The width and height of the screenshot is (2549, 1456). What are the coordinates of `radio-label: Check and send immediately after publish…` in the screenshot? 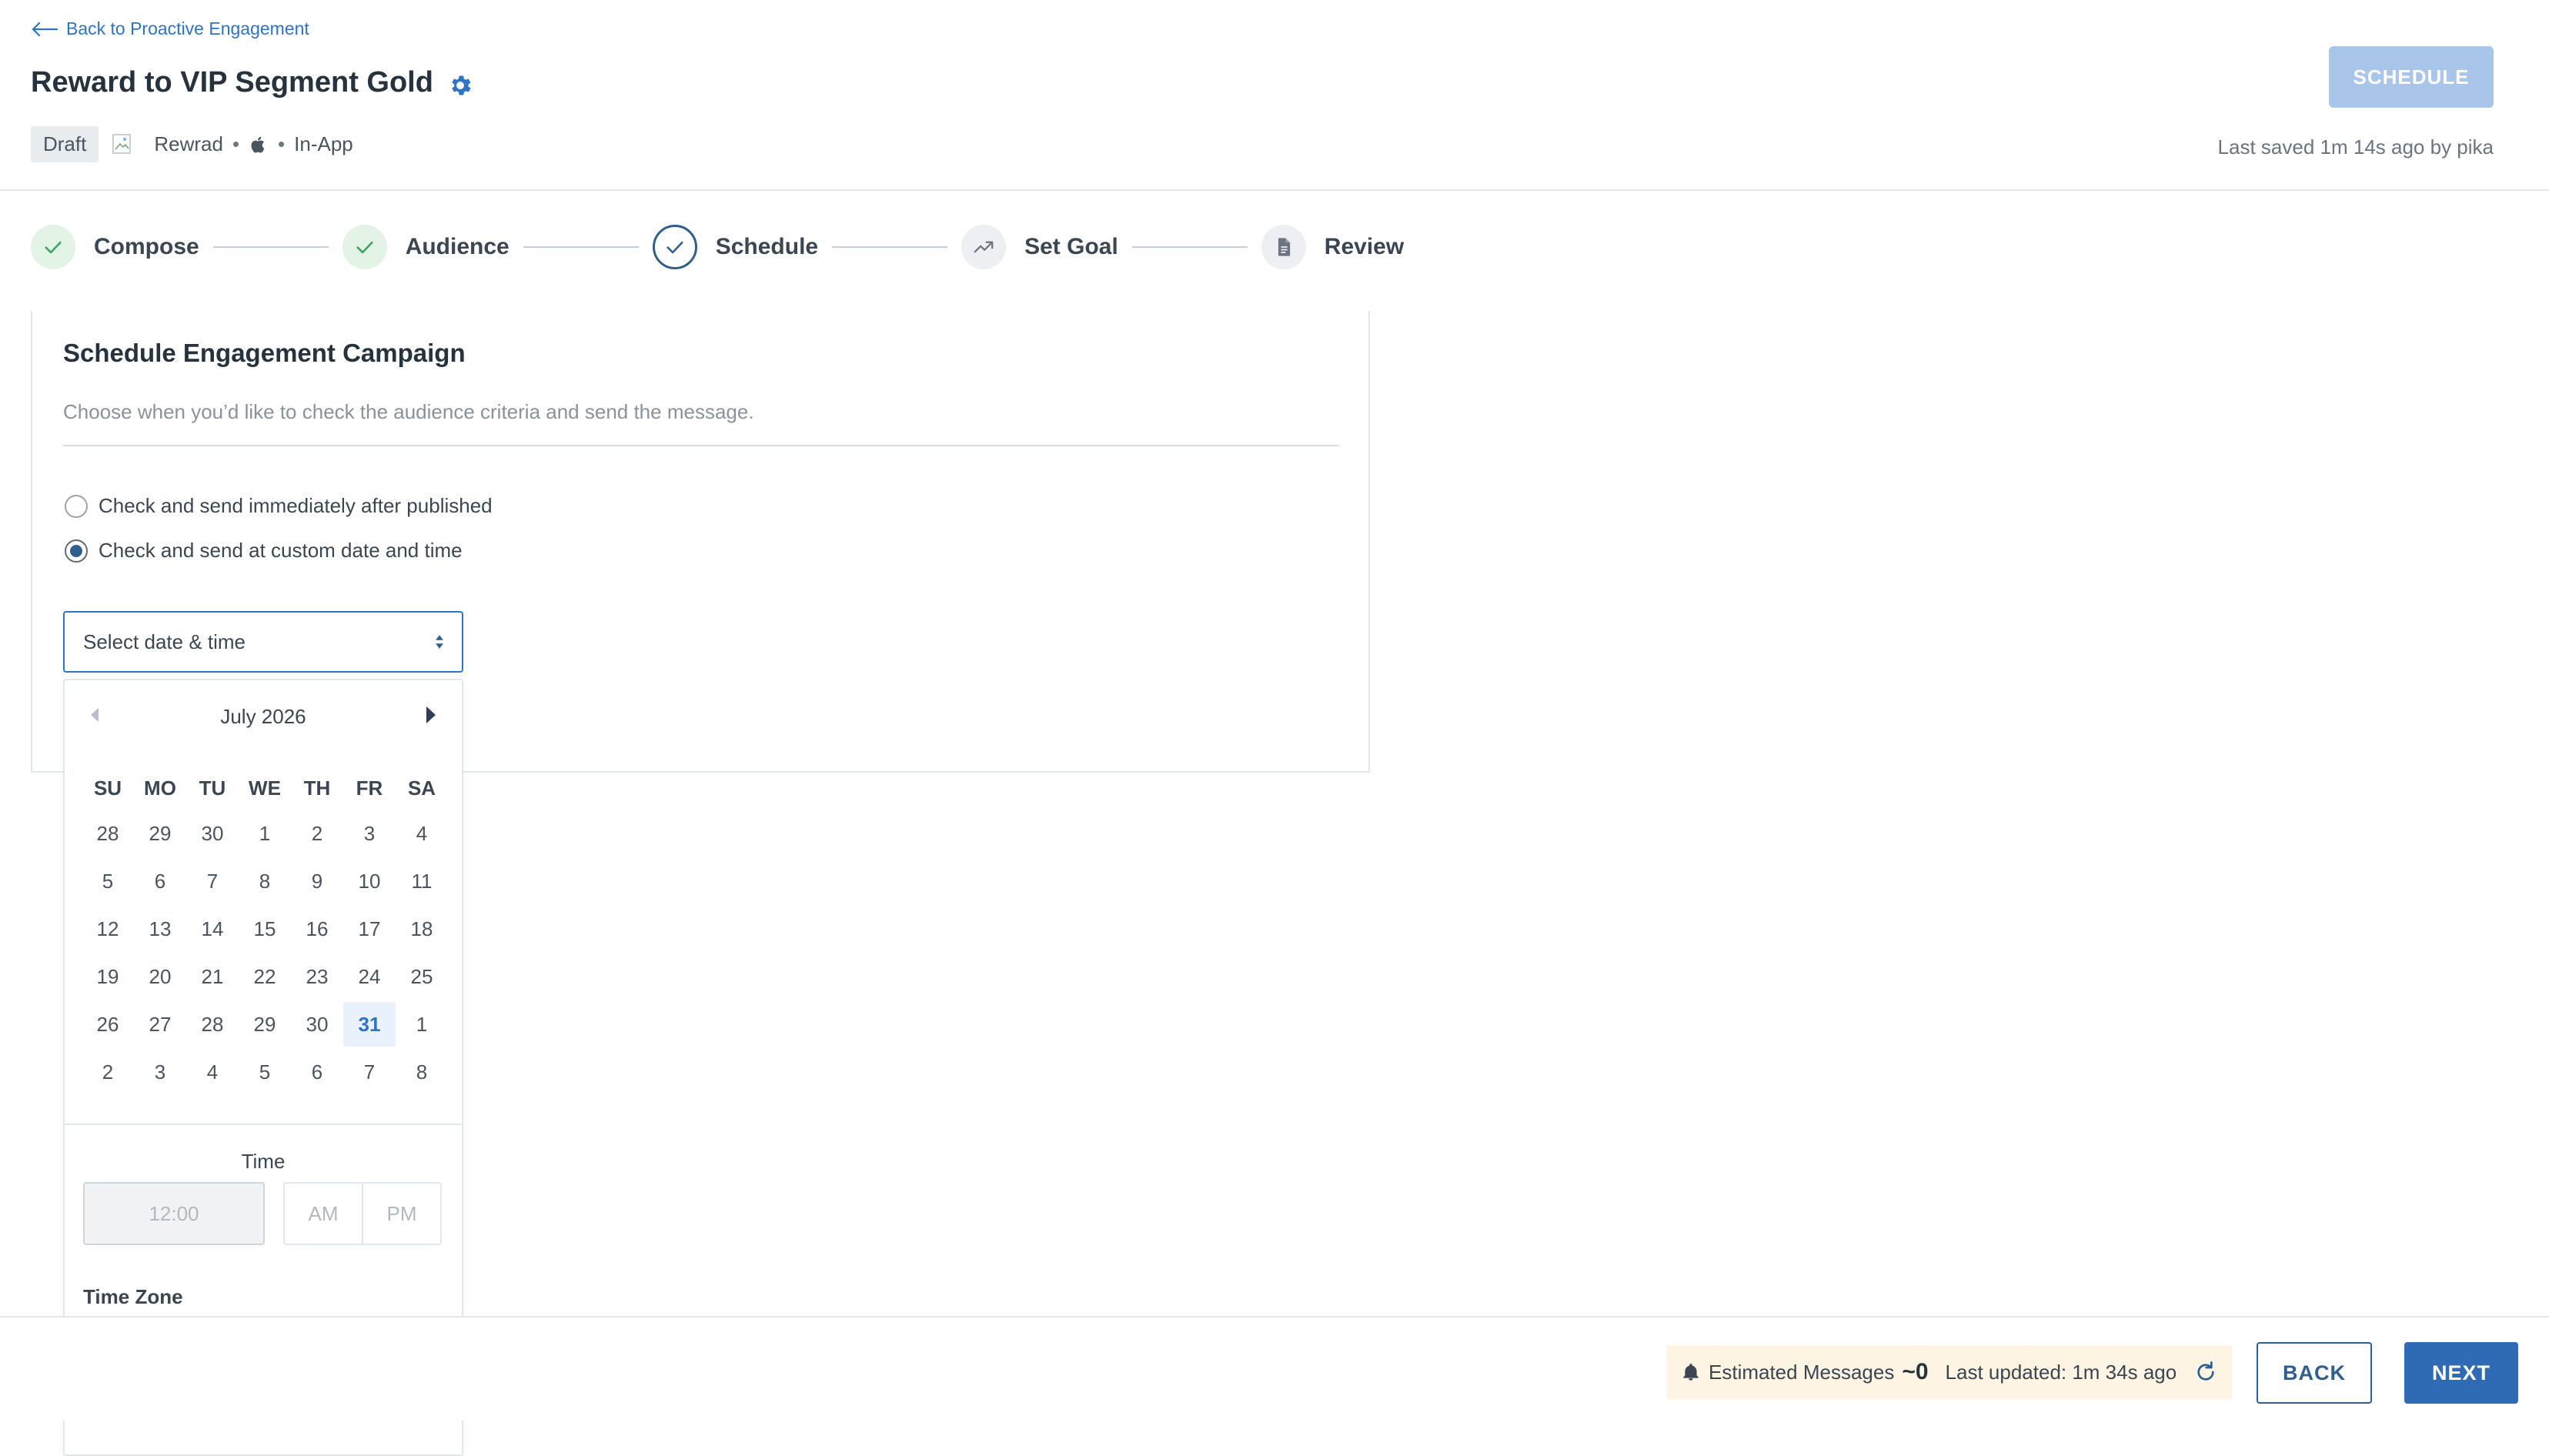 It's located at (296, 506).